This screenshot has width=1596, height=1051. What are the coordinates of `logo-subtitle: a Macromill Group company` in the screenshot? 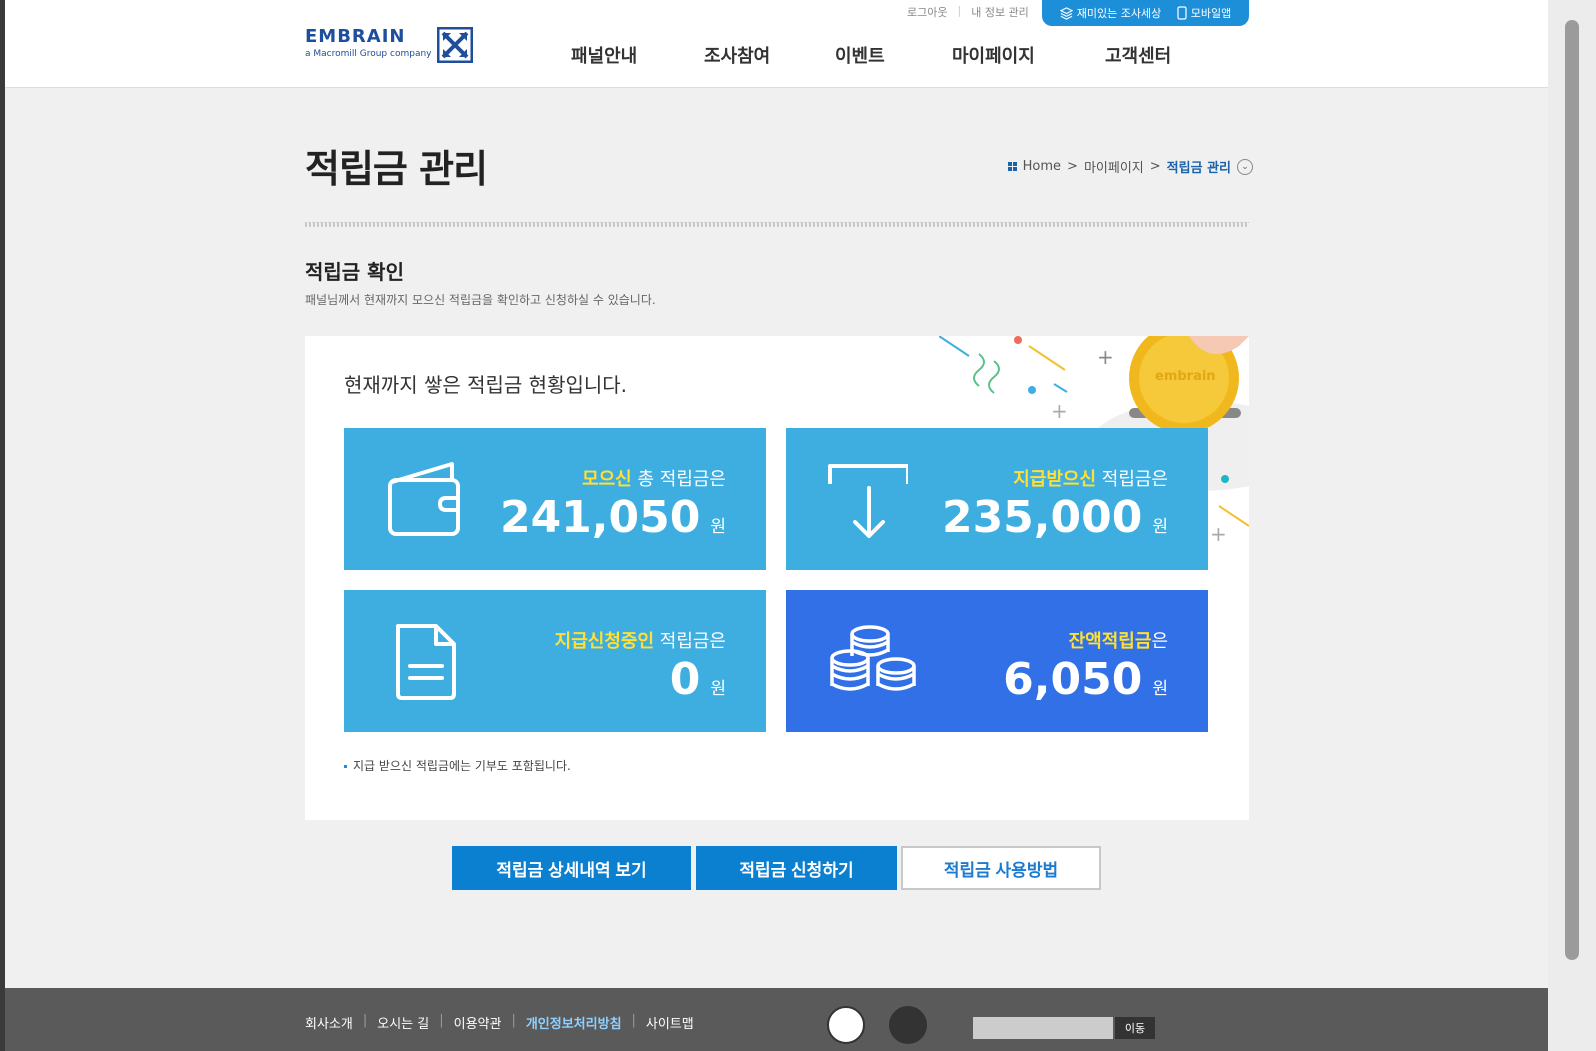 It's located at (368, 54).